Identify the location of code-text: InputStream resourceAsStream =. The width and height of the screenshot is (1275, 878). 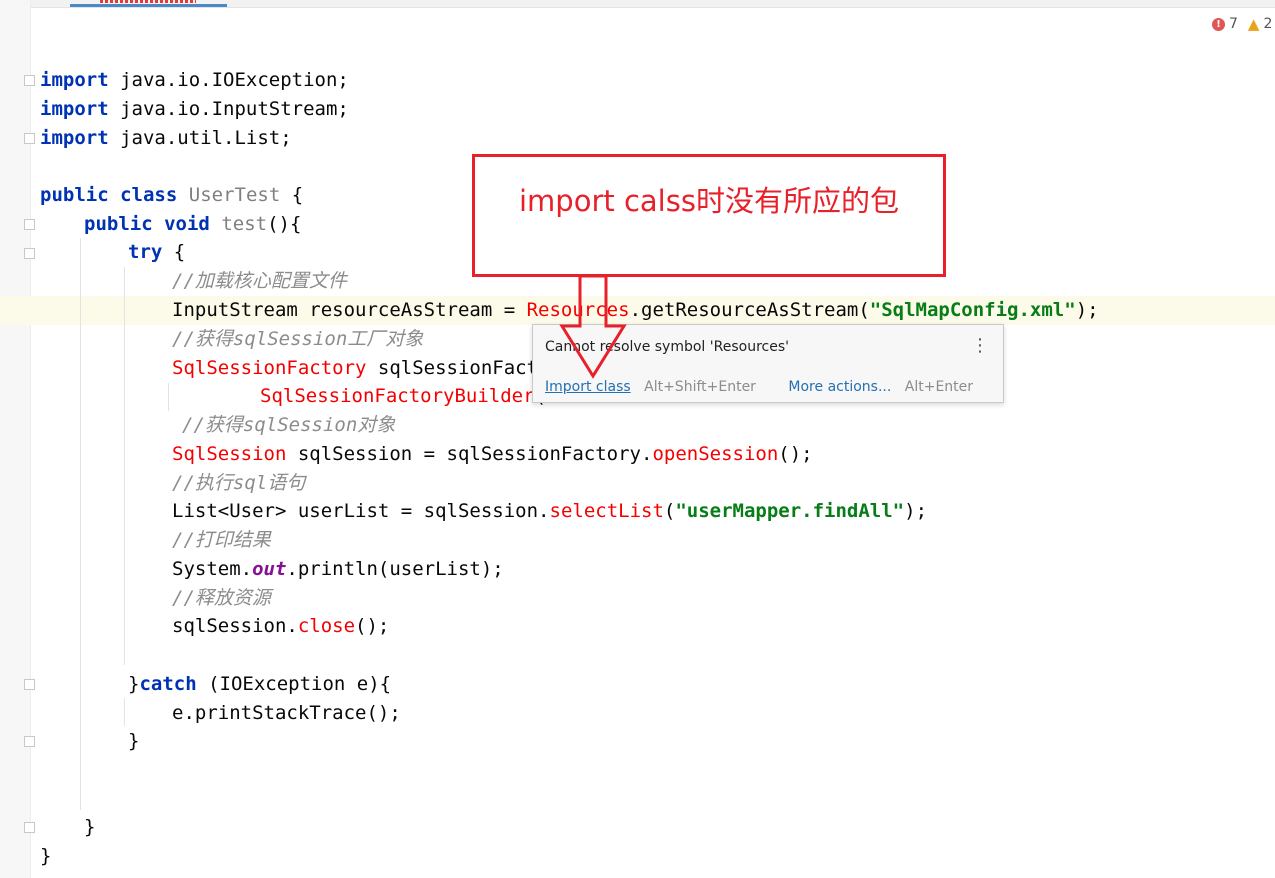
(349, 310).